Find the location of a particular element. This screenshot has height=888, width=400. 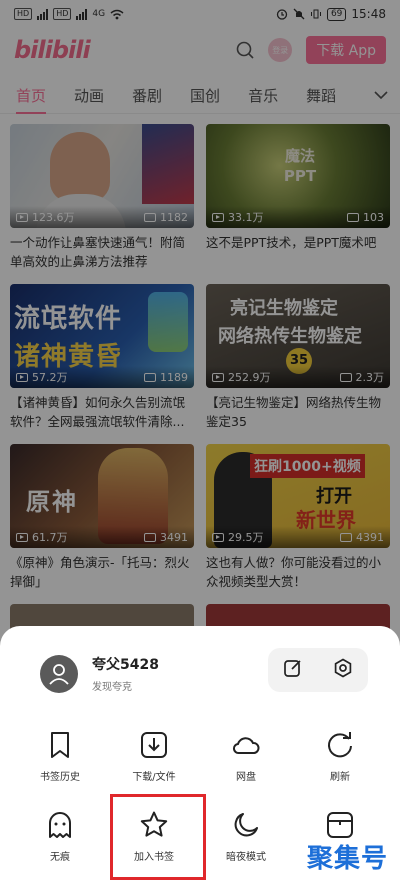

user-icon is located at coordinates (59, 674).